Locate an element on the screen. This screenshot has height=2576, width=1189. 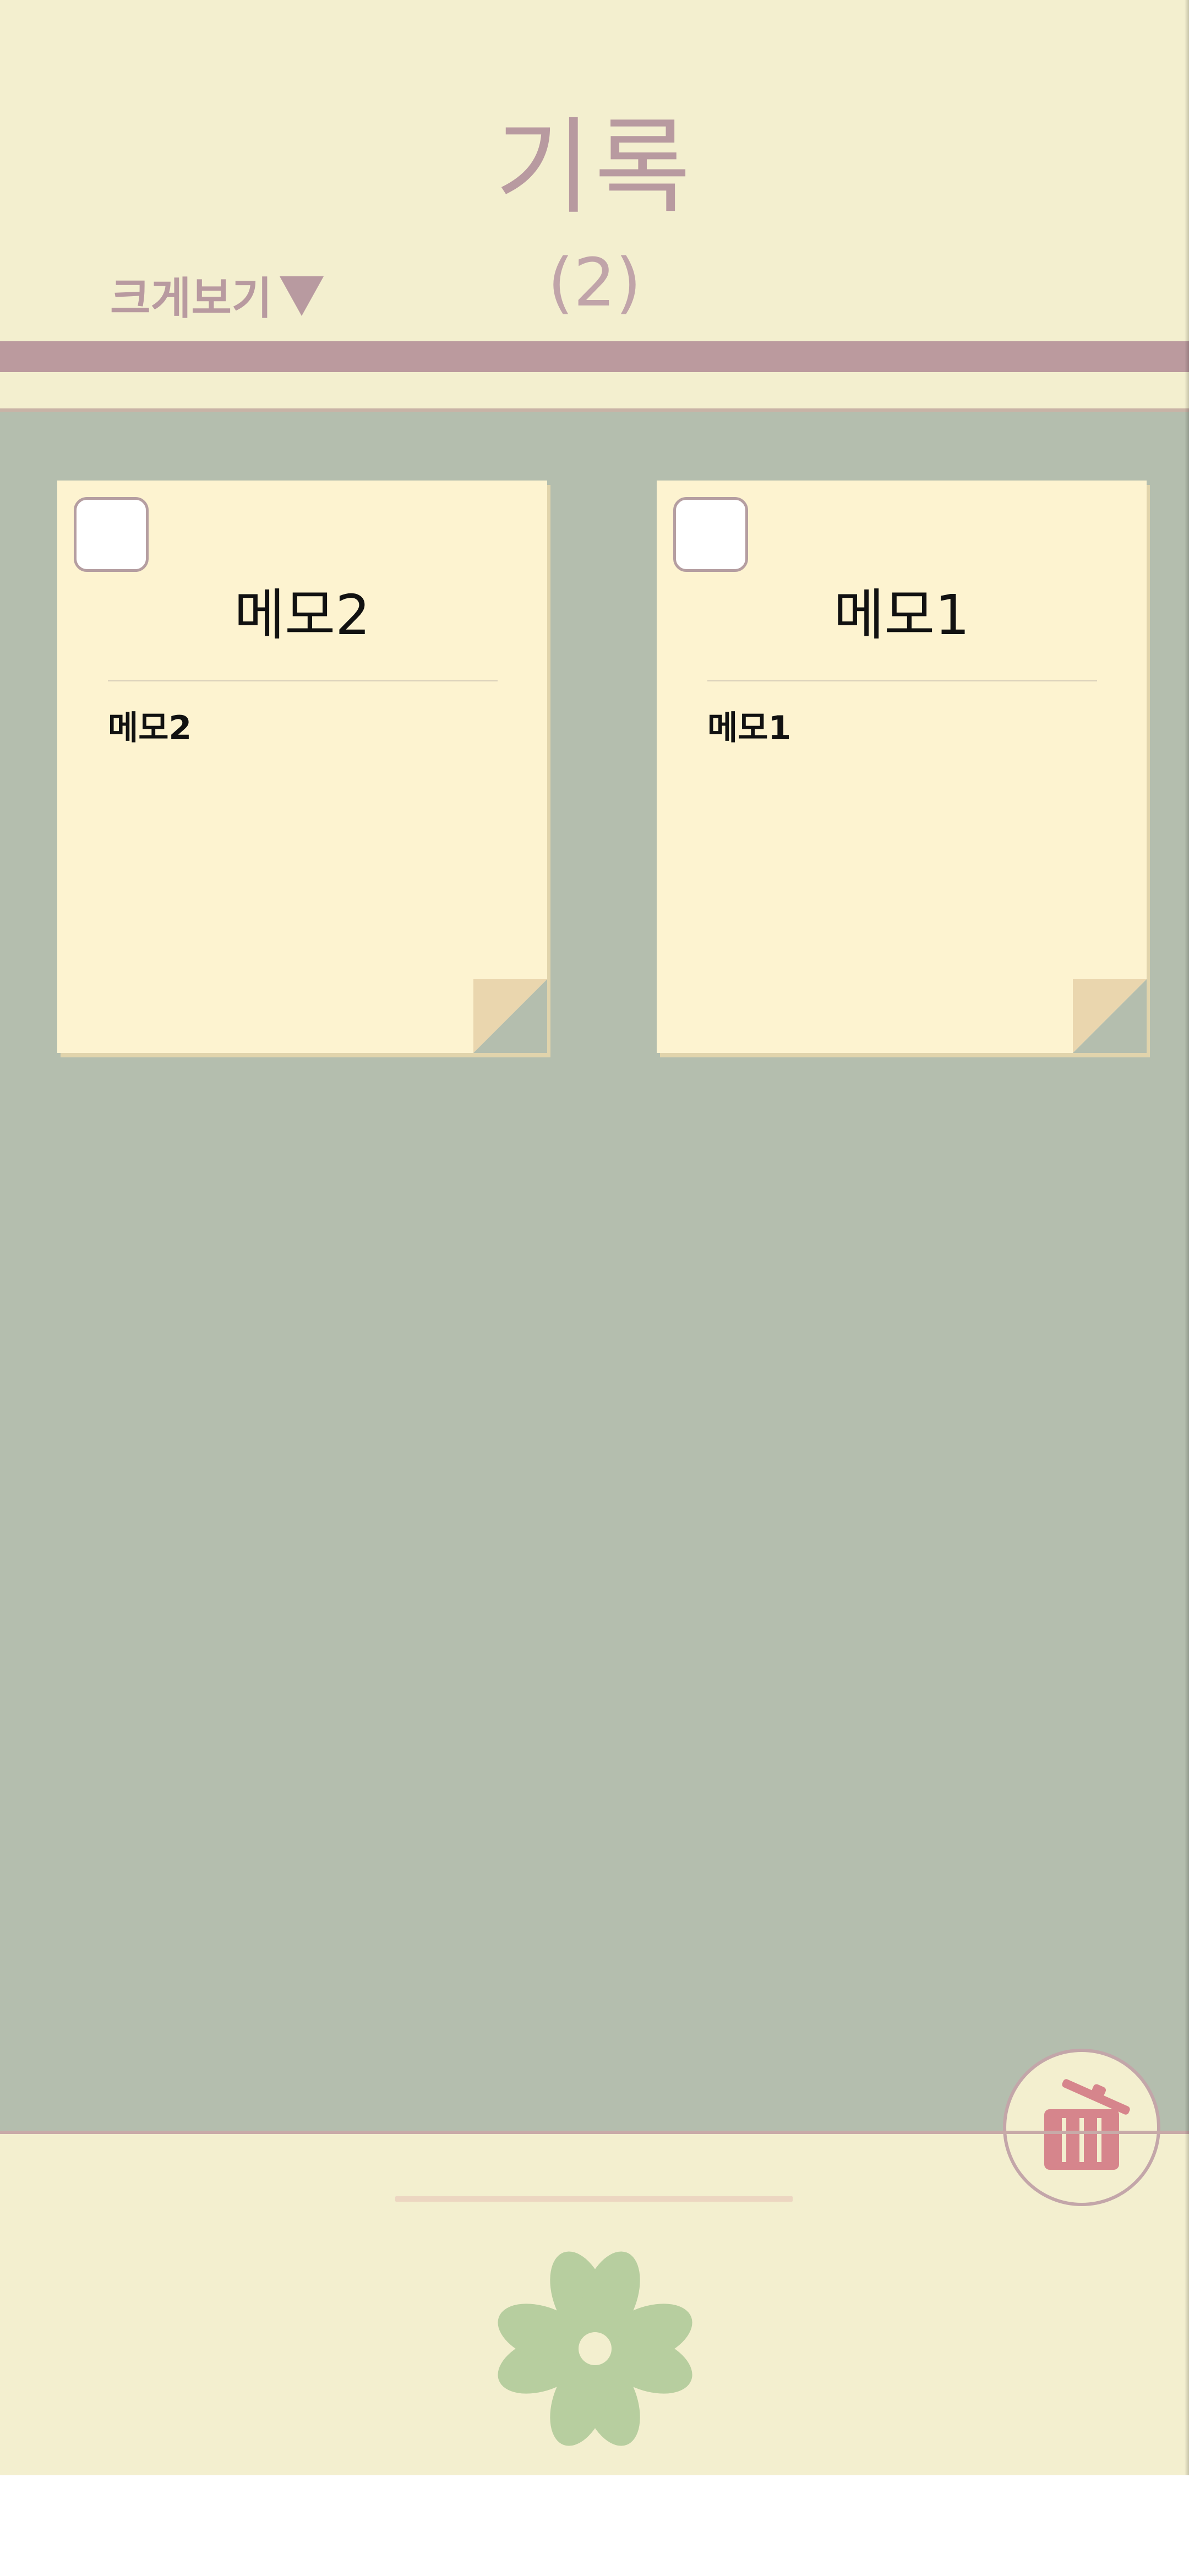
memo-title: 메모1 is located at coordinates (901, 615).